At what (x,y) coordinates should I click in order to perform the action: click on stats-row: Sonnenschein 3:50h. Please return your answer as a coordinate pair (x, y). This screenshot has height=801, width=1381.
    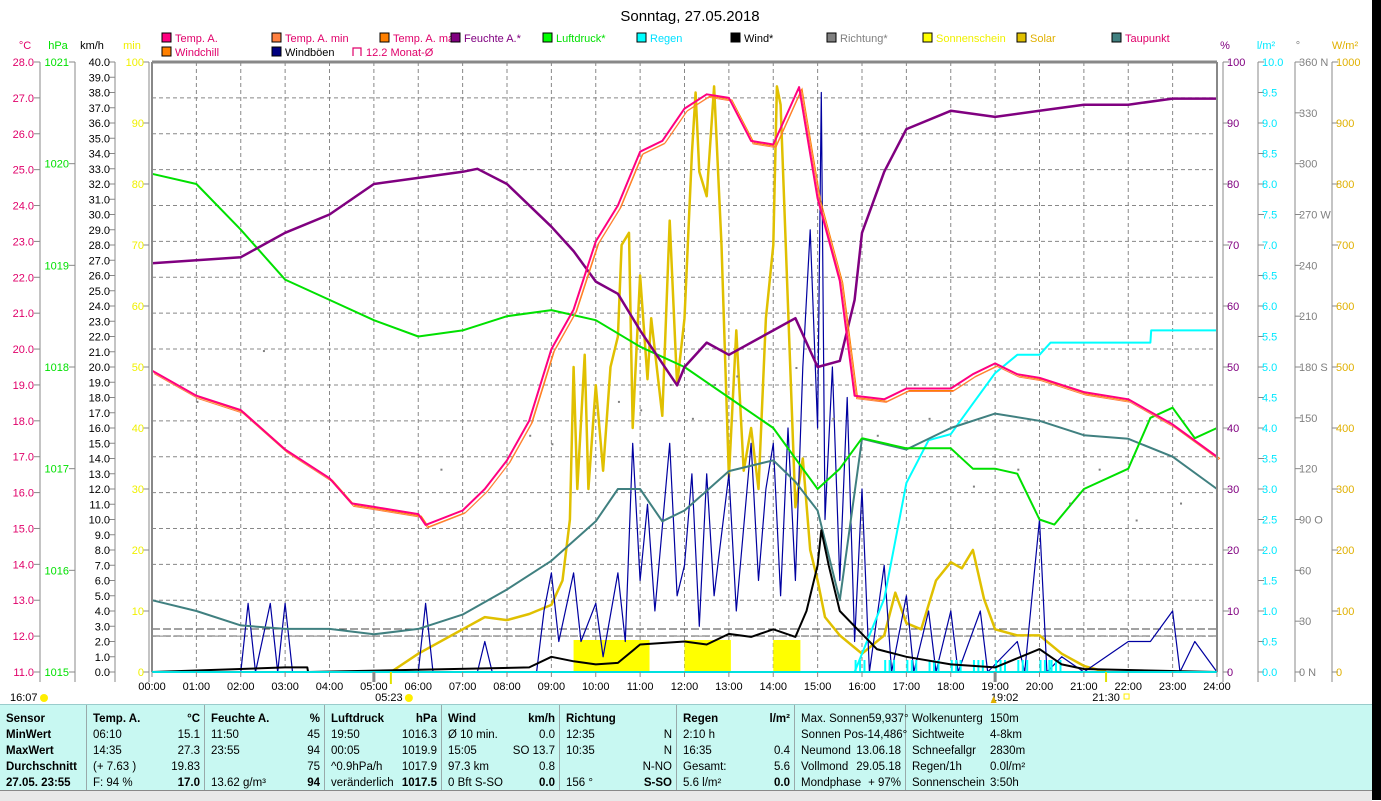
    Looking at the image, I should click on (974, 783).